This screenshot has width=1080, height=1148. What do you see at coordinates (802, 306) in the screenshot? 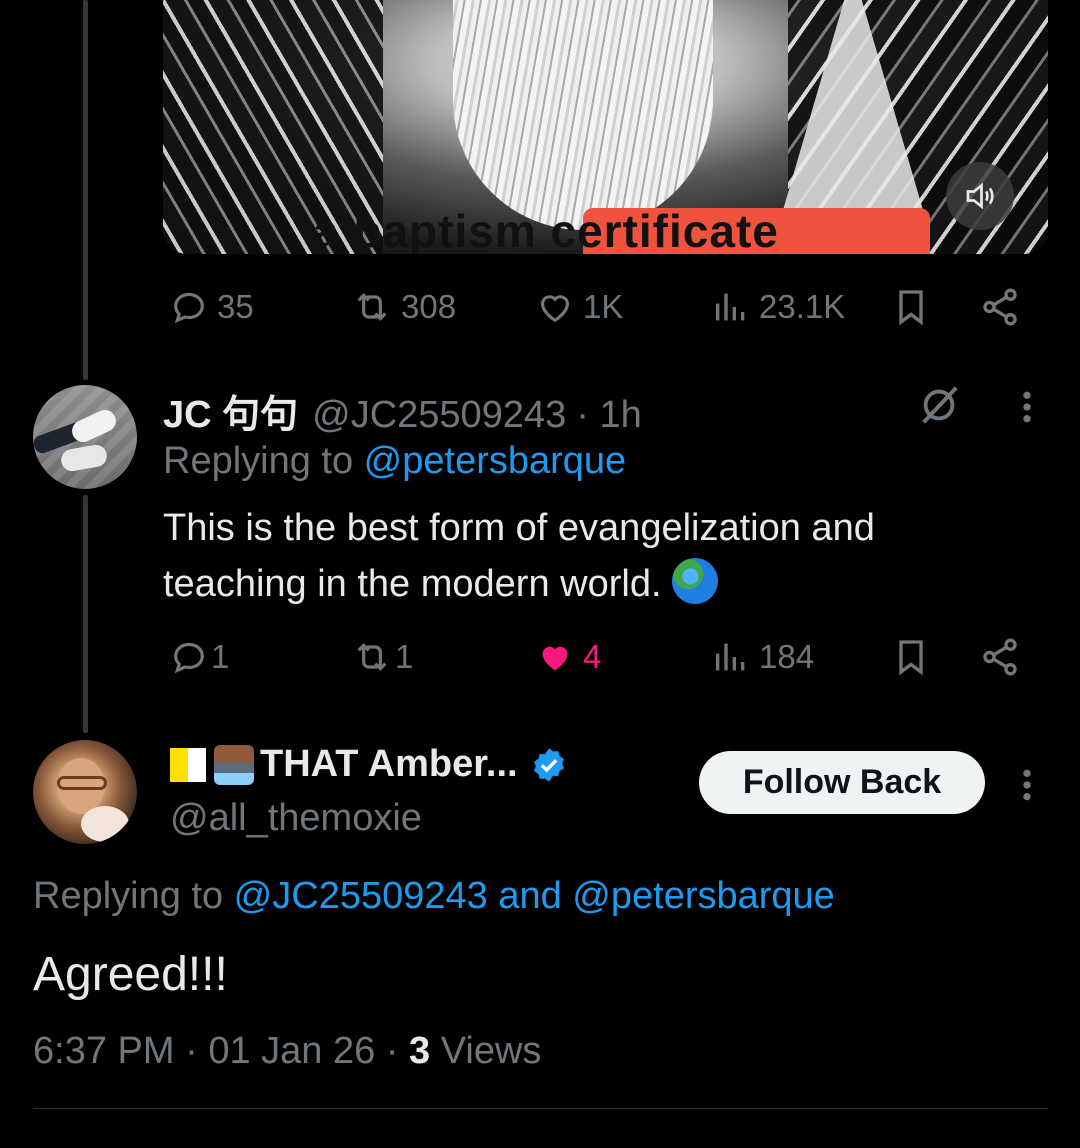
I see `views-count: 23.1K` at bounding box center [802, 306].